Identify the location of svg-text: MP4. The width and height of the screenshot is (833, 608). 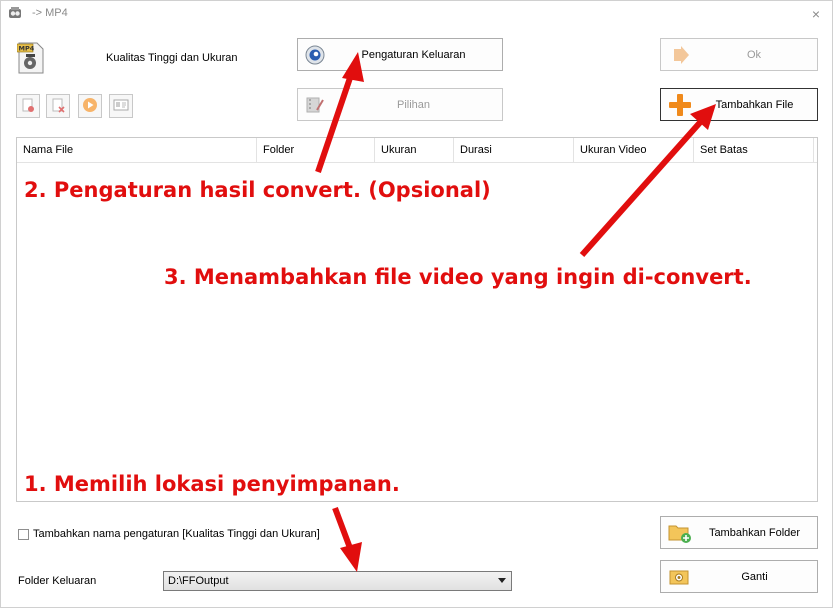
(27, 49).